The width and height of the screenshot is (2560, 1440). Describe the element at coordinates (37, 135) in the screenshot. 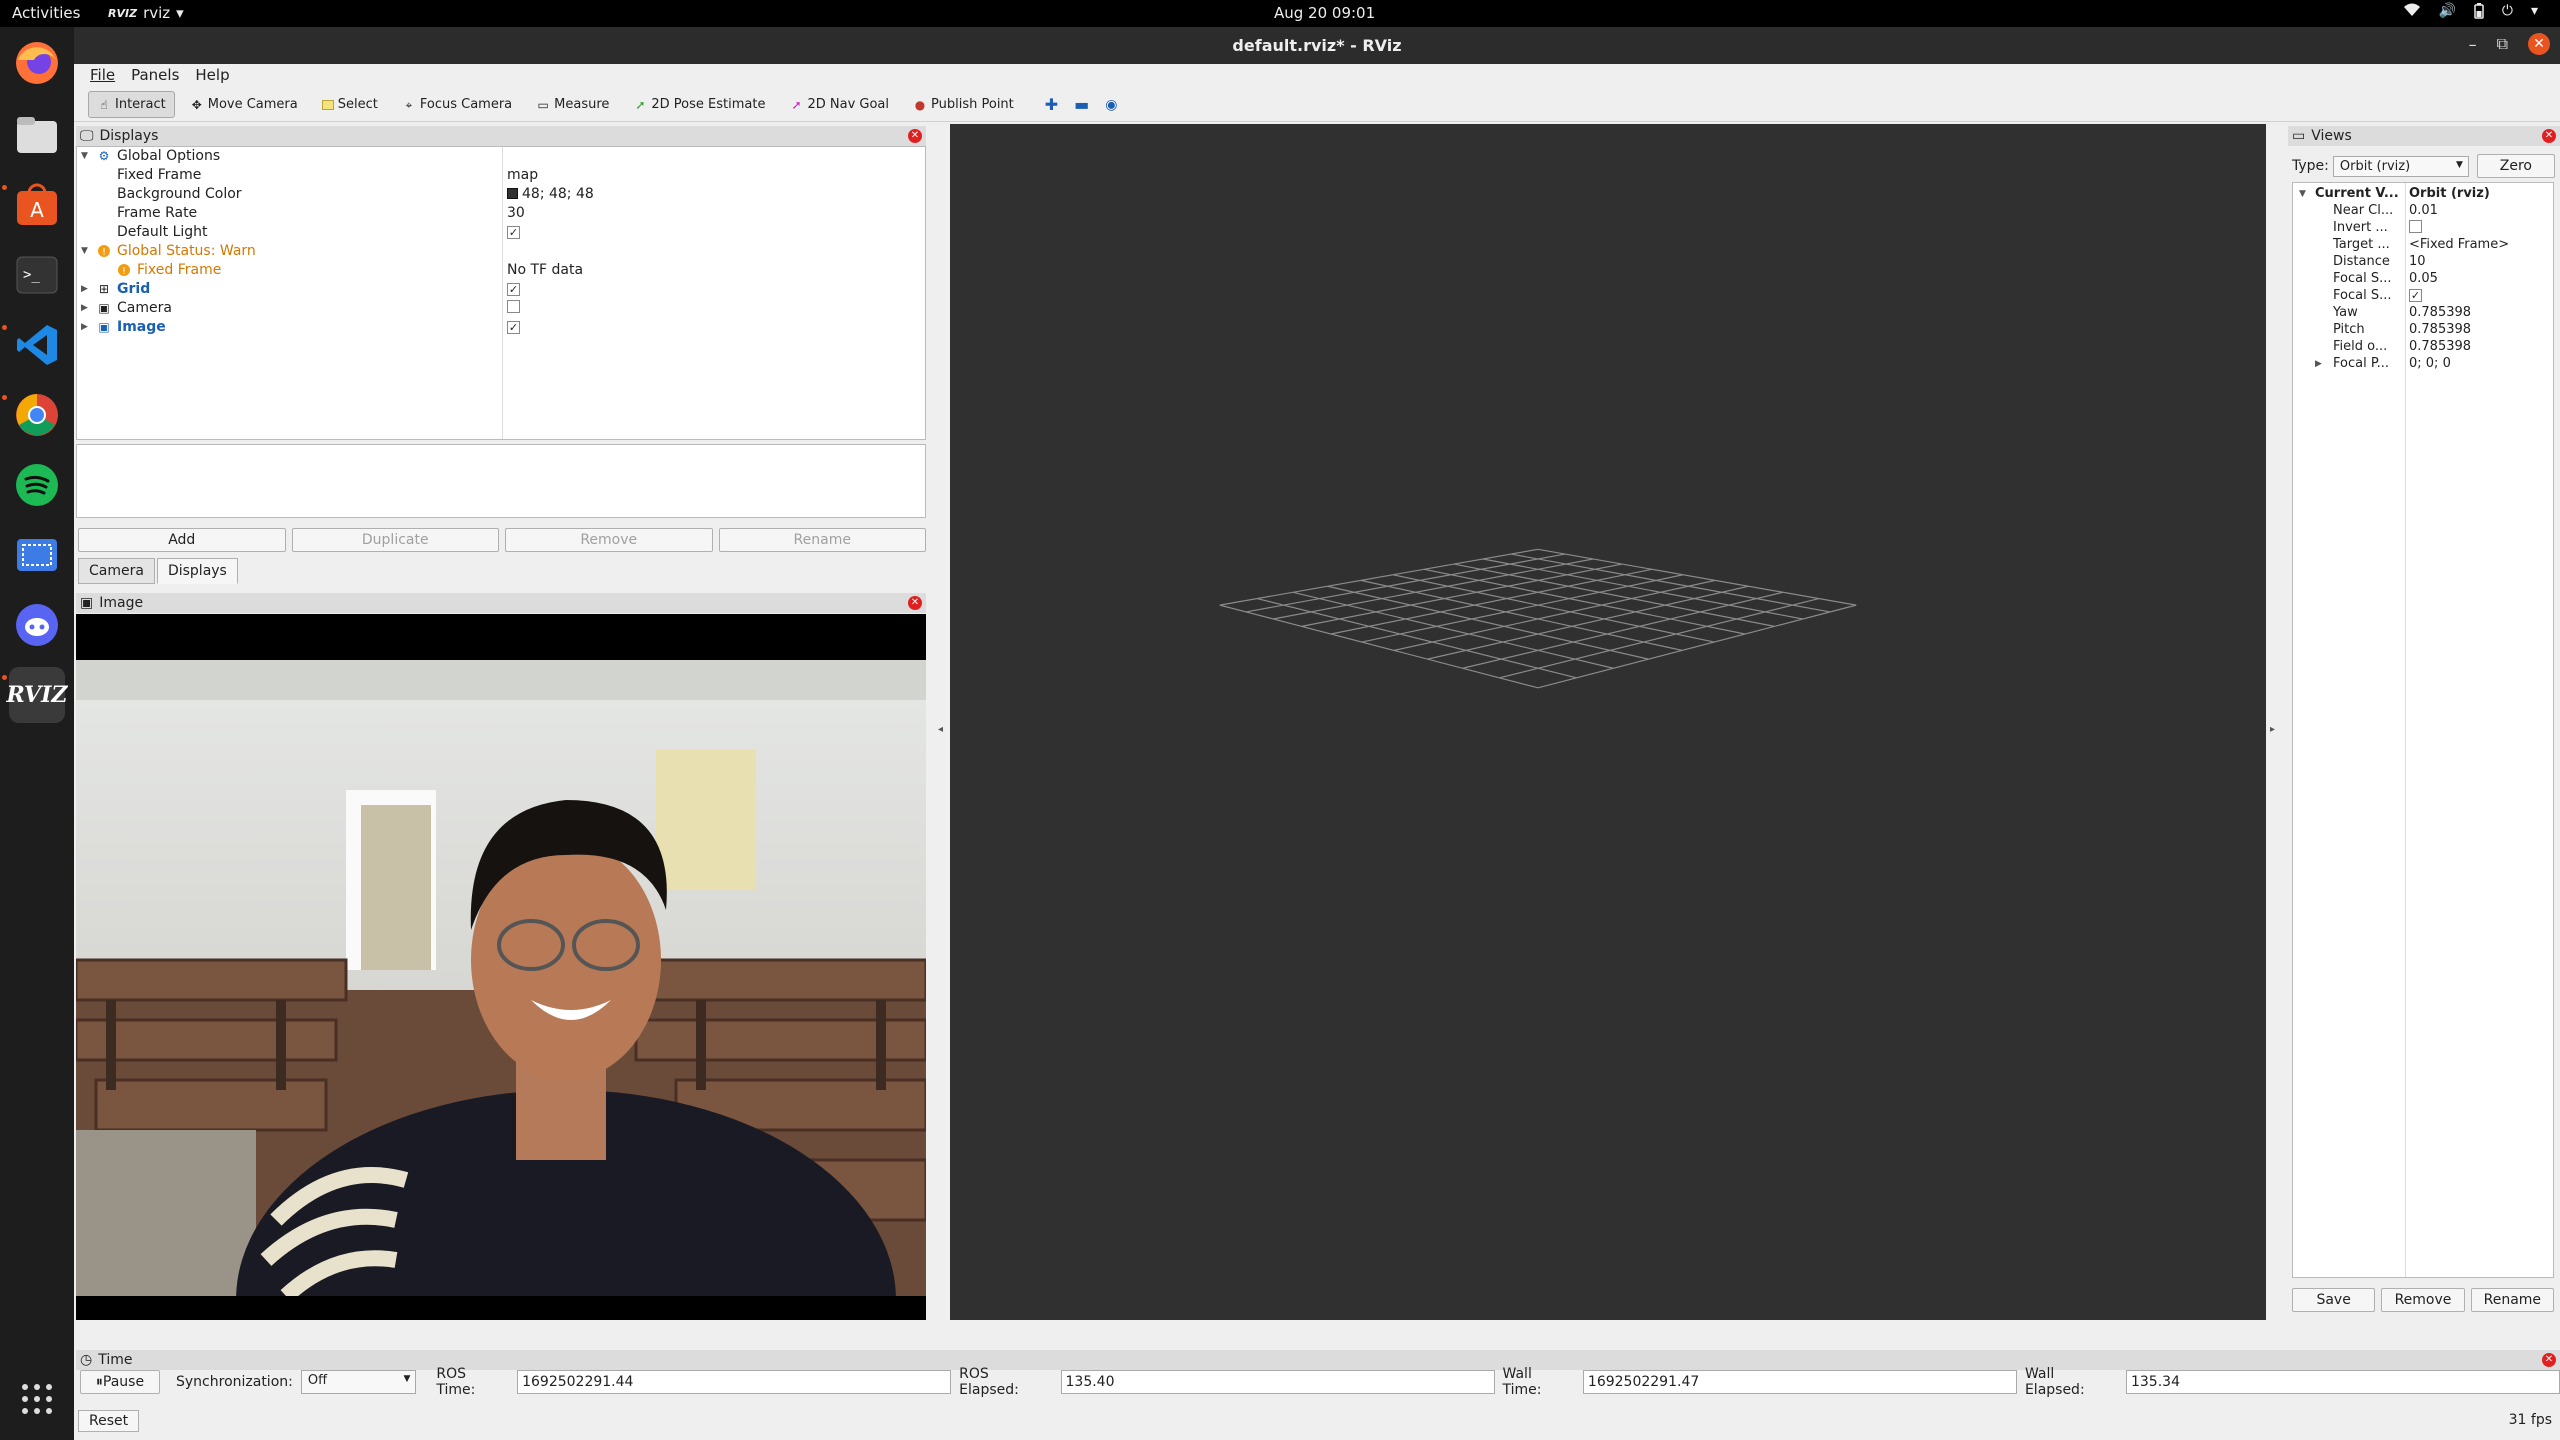

I see `files-icon` at that location.